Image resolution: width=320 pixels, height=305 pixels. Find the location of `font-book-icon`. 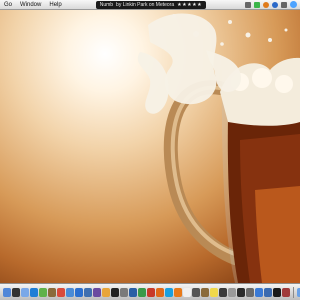

font-book-icon is located at coordinates (250, 292).